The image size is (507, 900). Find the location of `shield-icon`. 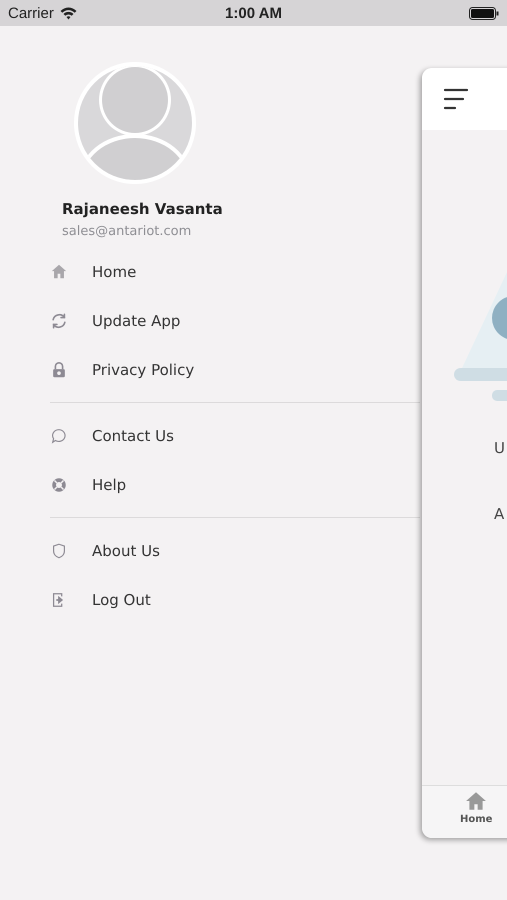

shield-icon is located at coordinates (59, 551).